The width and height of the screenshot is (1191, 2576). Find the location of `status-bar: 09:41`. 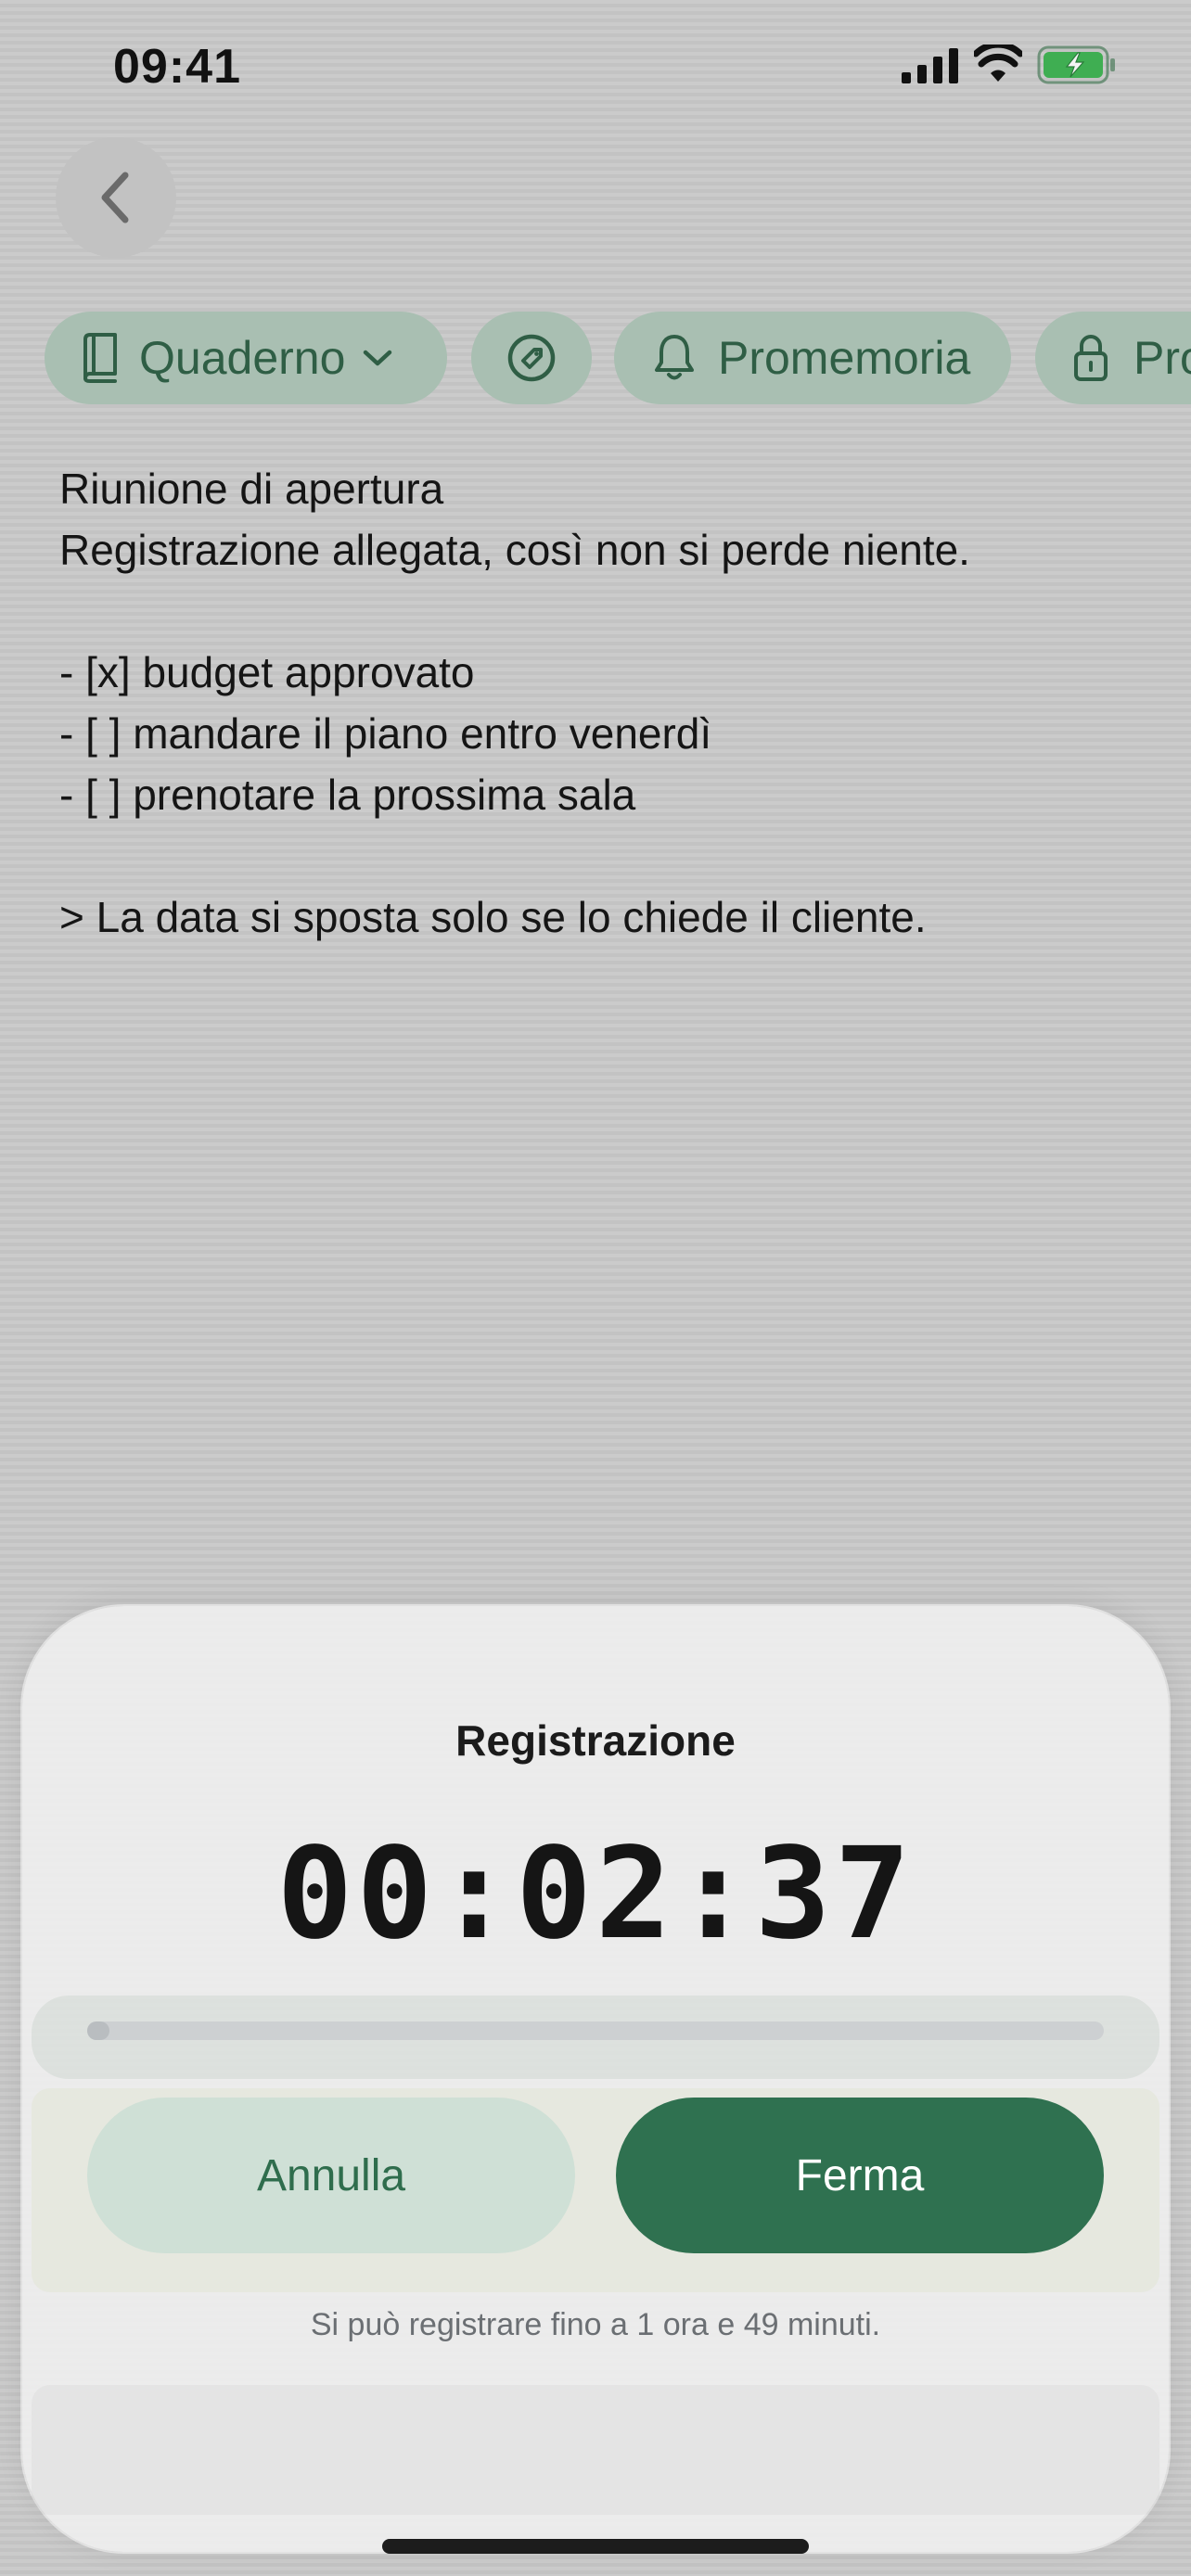

status-bar: 09:41 is located at coordinates (595, 69).